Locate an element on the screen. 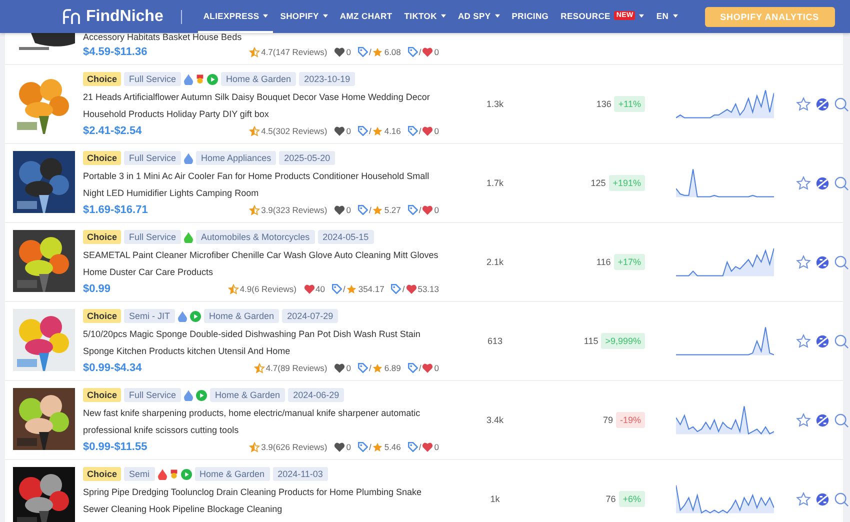  nav-menu-item: EN is located at coordinates (667, 16).